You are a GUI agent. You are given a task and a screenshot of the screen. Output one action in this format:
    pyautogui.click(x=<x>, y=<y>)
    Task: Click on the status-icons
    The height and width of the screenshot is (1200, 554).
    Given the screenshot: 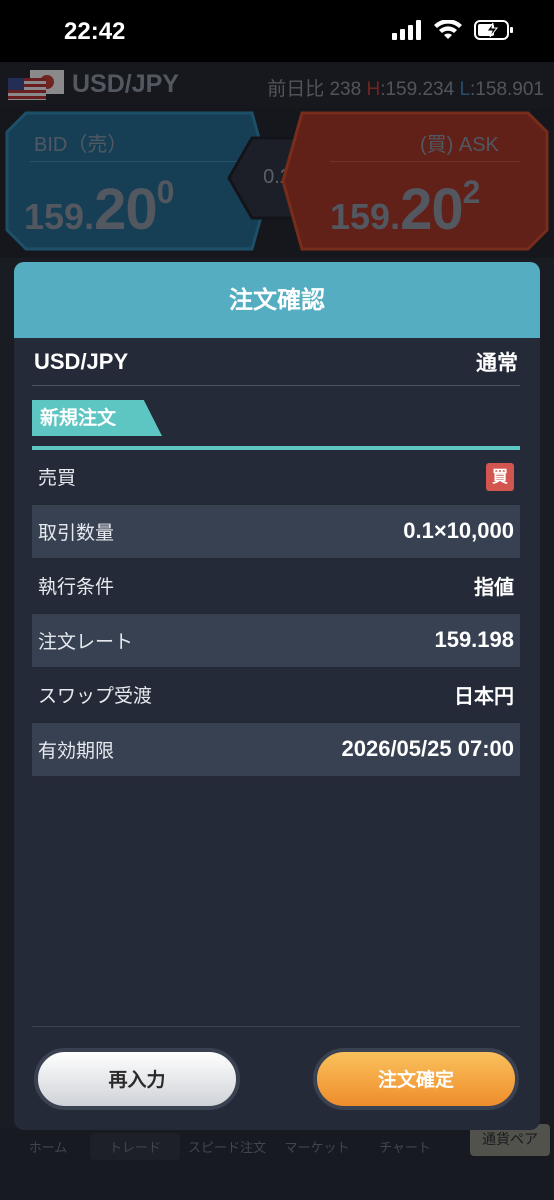 What is the action you would take?
    pyautogui.click(x=453, y=30)
    